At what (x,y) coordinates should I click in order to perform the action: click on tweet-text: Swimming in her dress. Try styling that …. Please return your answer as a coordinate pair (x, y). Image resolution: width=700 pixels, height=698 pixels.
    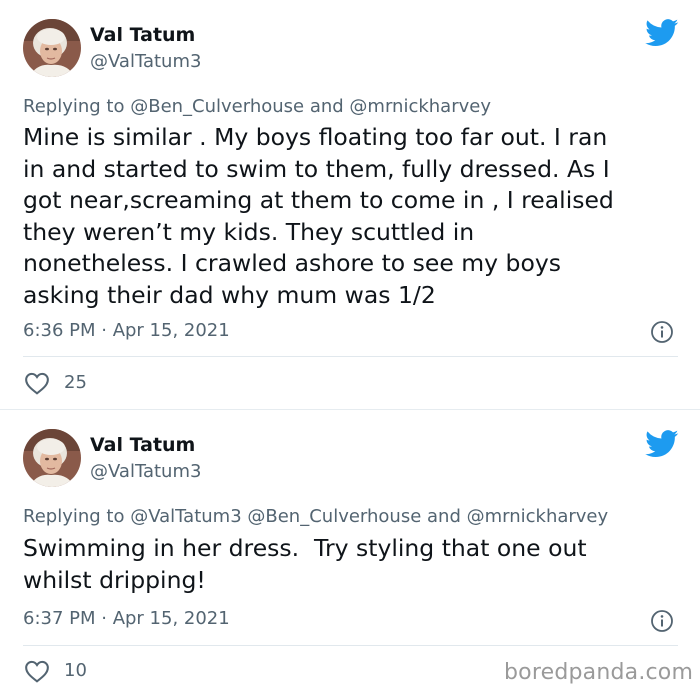
    Looking at the image, I should click on (305, 564).